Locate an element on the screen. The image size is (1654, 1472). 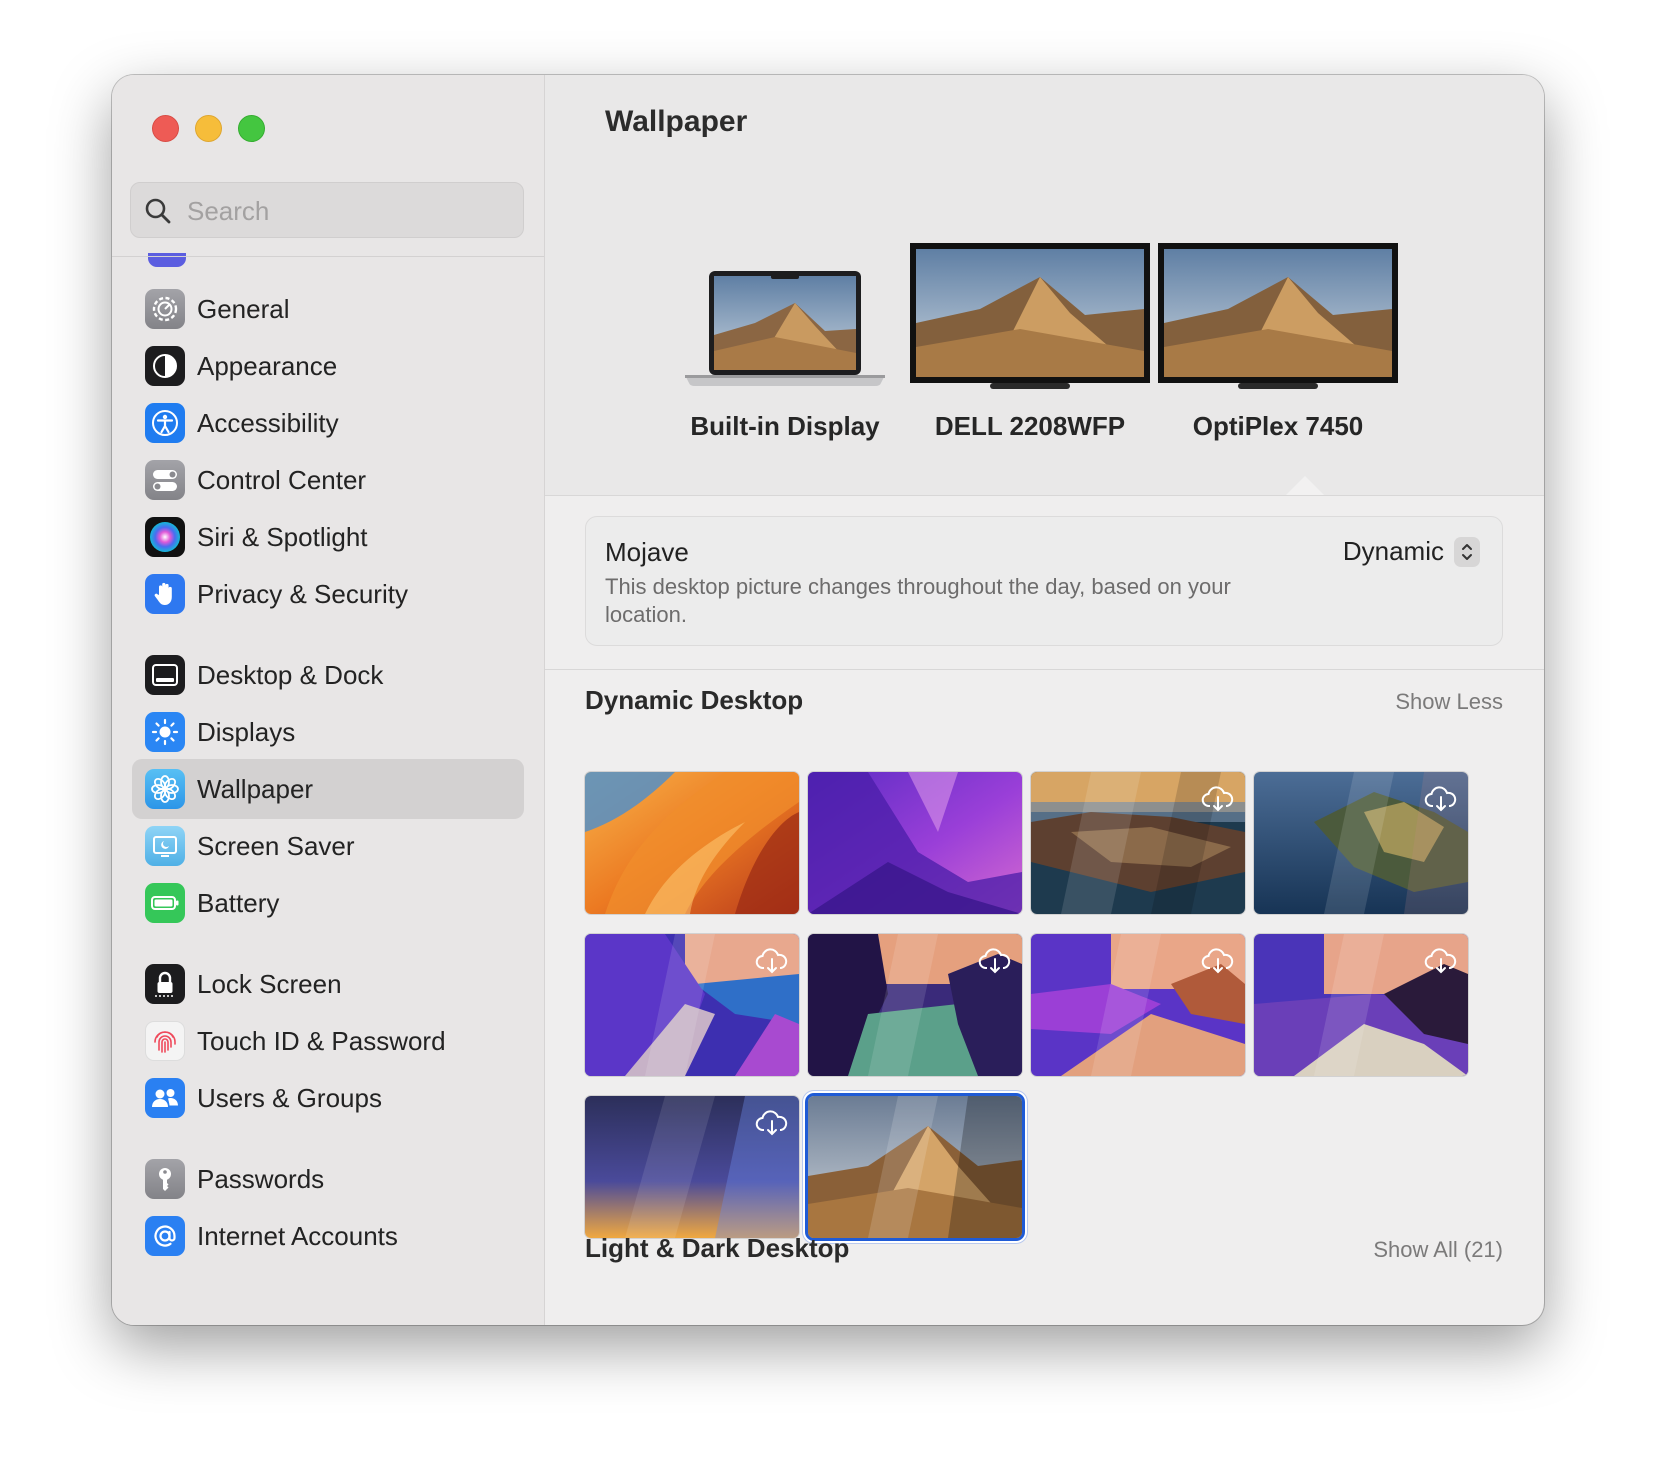
sidebar-item-label: Screen Saver is located at coordinates (276, 845).